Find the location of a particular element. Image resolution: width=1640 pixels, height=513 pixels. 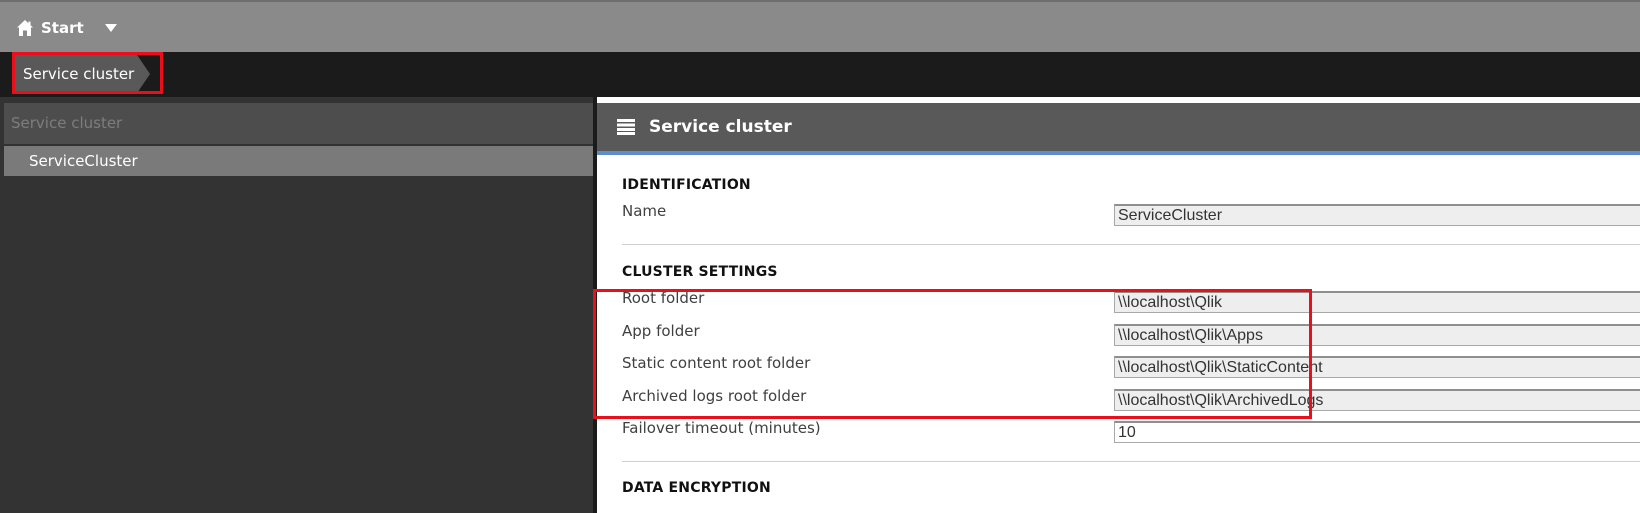

app-folder-field is located at coordinates (1377, 335).